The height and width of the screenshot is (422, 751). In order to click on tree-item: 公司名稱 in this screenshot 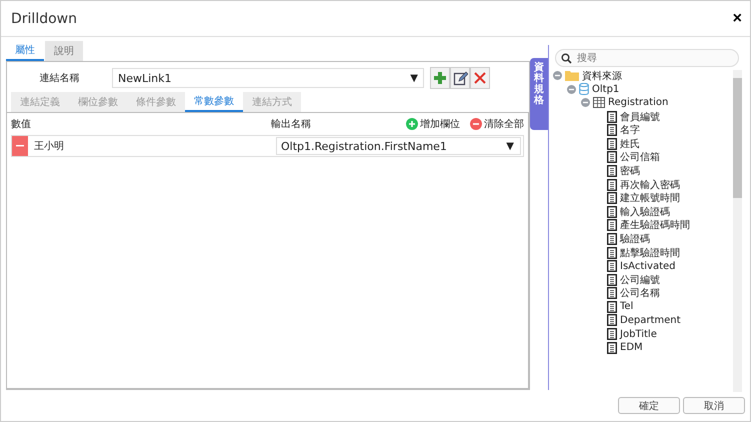, I will do `click(640, 293)`.